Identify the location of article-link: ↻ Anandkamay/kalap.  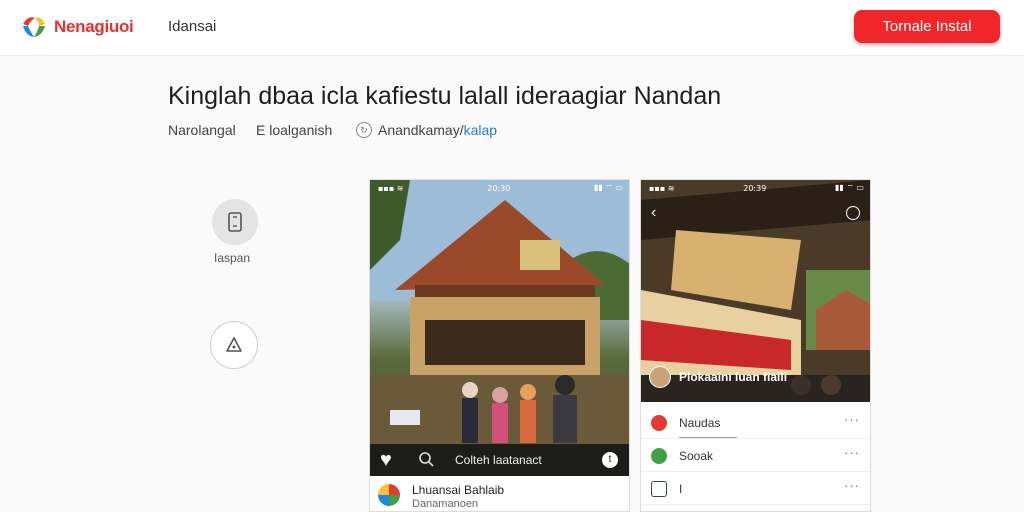
(426, 130).